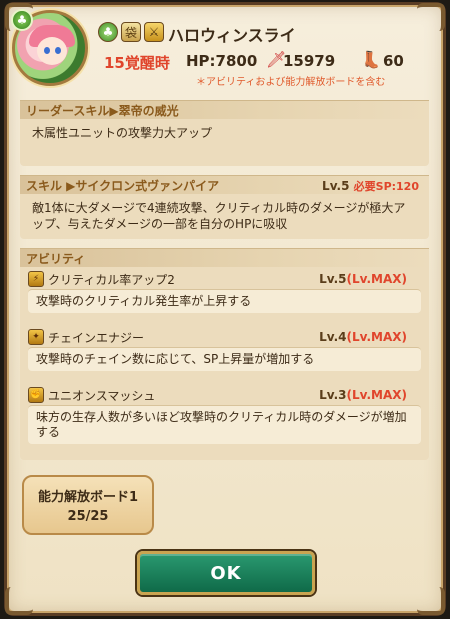 The width and height of the screenshot is (450, 619). I want to click on skill-required-sp: 必要SP:120, so click(386, 186).